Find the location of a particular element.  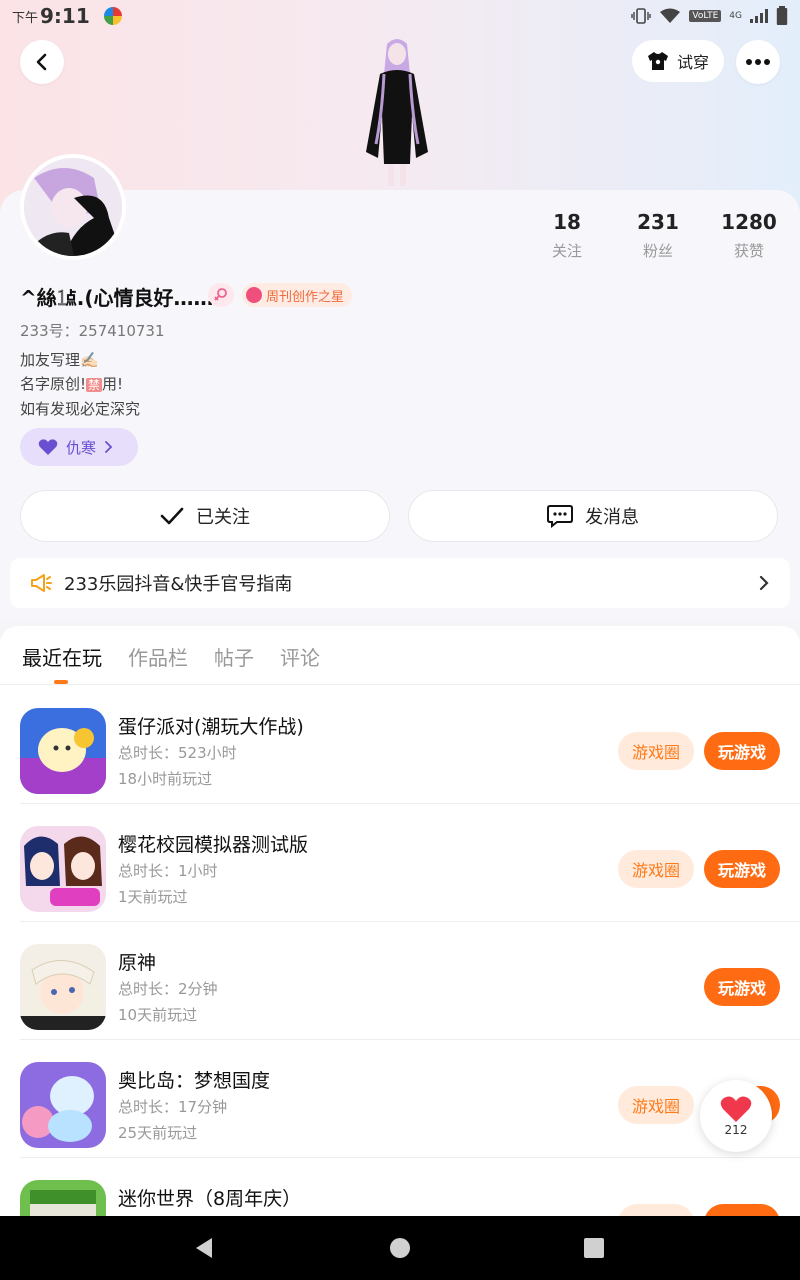

tab-bar: 最近在玩 作品栏 帖子 评论 is located at coordinates (171, 656).